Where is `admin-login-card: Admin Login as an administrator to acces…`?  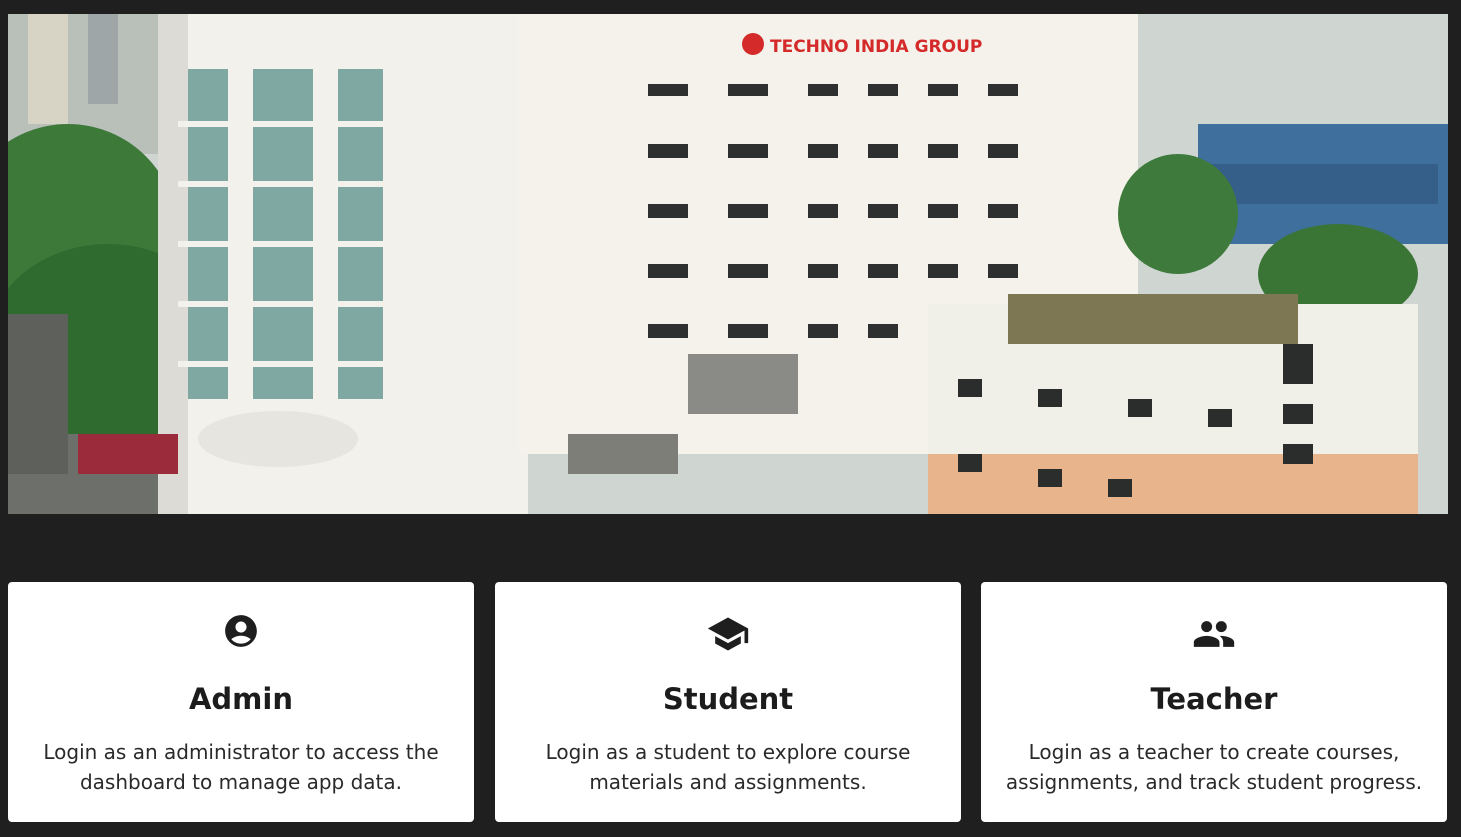 admin-login-card: Admin Login as an administrator to acces… is located at coordinates (241, 702).